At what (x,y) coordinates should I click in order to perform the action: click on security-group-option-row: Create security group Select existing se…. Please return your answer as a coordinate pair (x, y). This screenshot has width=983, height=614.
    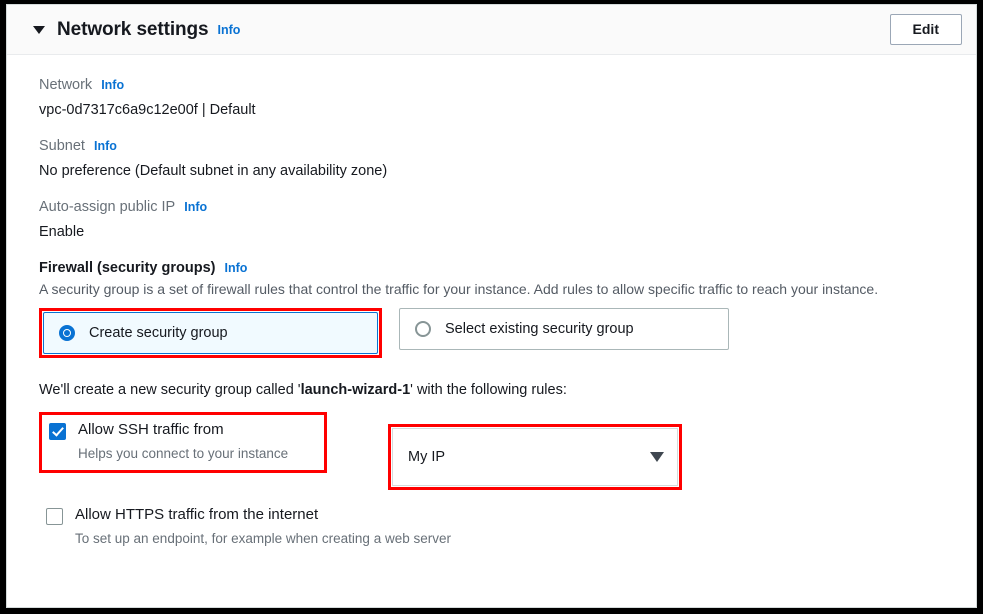
    Looking at the image, I should click on (494, 333).